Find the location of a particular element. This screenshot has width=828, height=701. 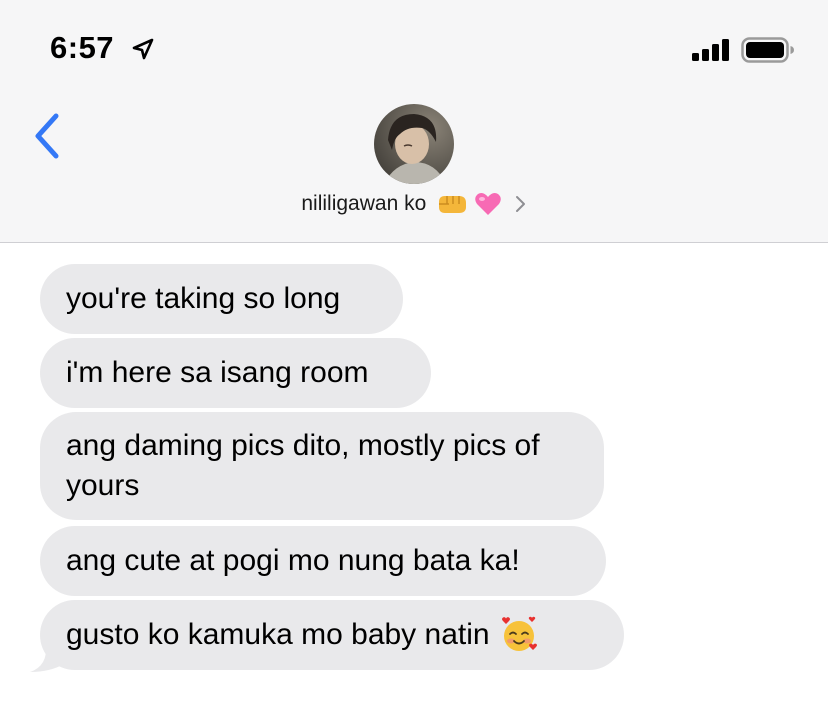

message-bubble: gusto ko kamuka mo baby natin is located at coordinates (332, 635).